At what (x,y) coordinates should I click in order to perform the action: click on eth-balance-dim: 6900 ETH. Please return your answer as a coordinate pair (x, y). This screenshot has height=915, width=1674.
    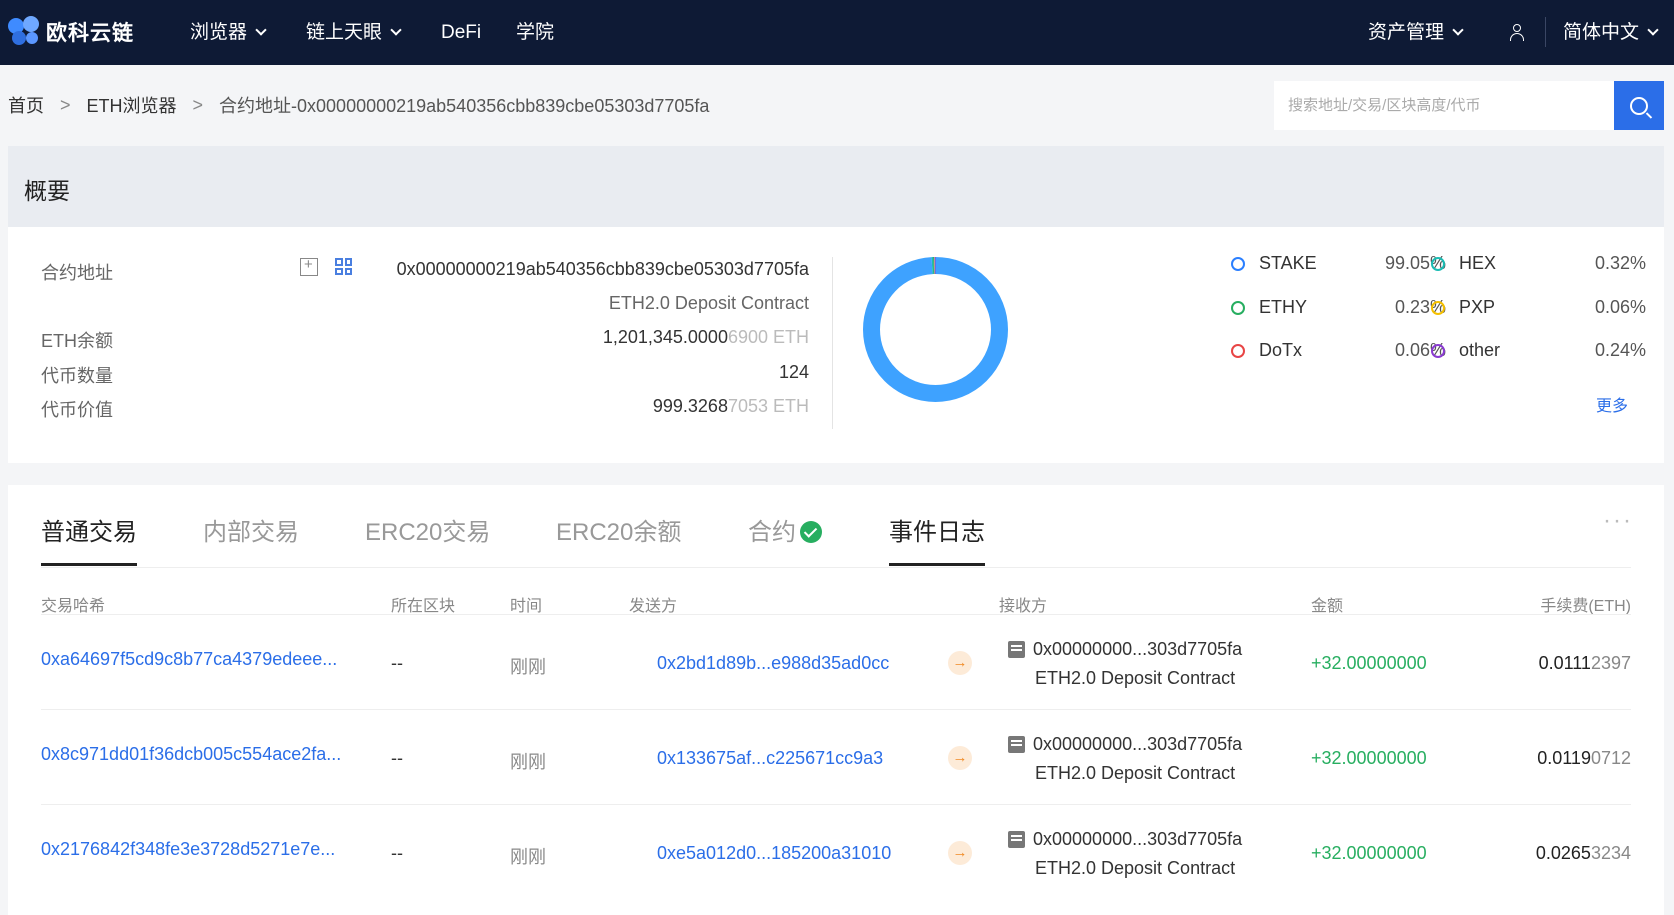
    Looking at the image, I should click on (768, 337).